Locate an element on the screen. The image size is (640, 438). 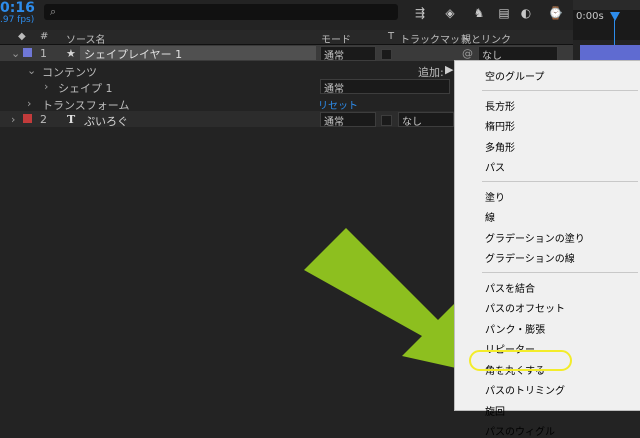
mode-column: モード is located at coordinates (336, 38).